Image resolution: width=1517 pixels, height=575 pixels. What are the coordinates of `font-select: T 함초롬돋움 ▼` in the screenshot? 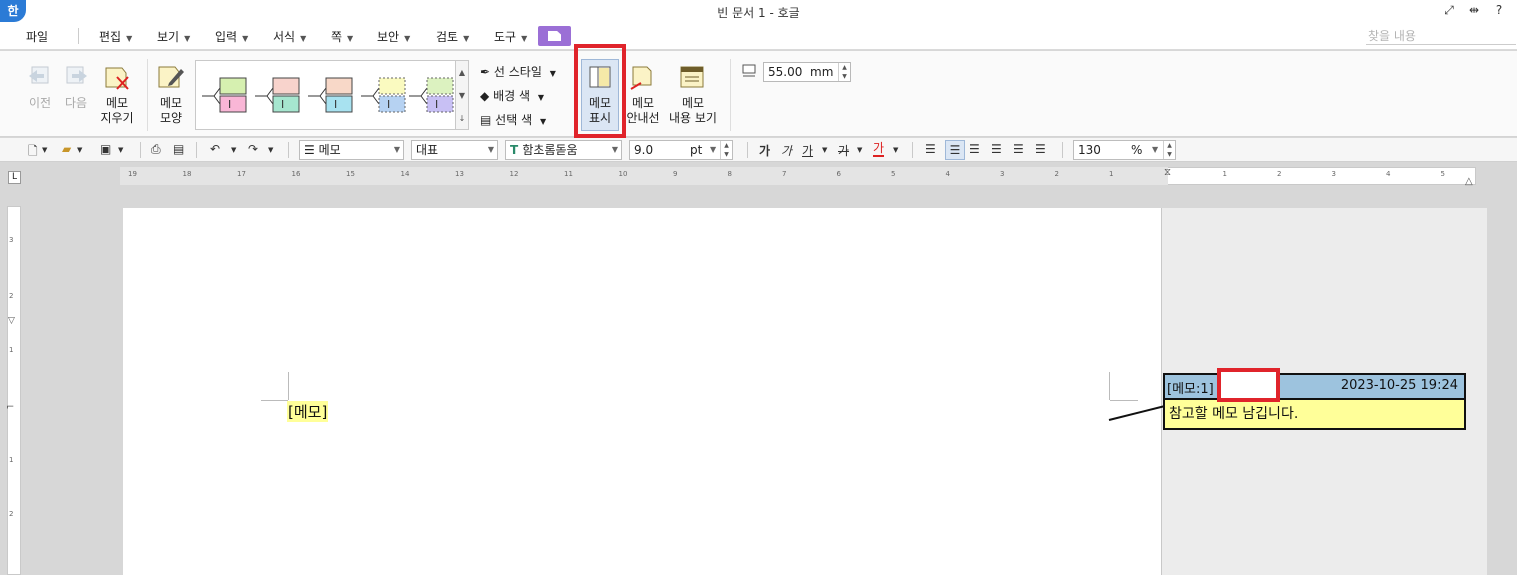 It's located at (563, 150).